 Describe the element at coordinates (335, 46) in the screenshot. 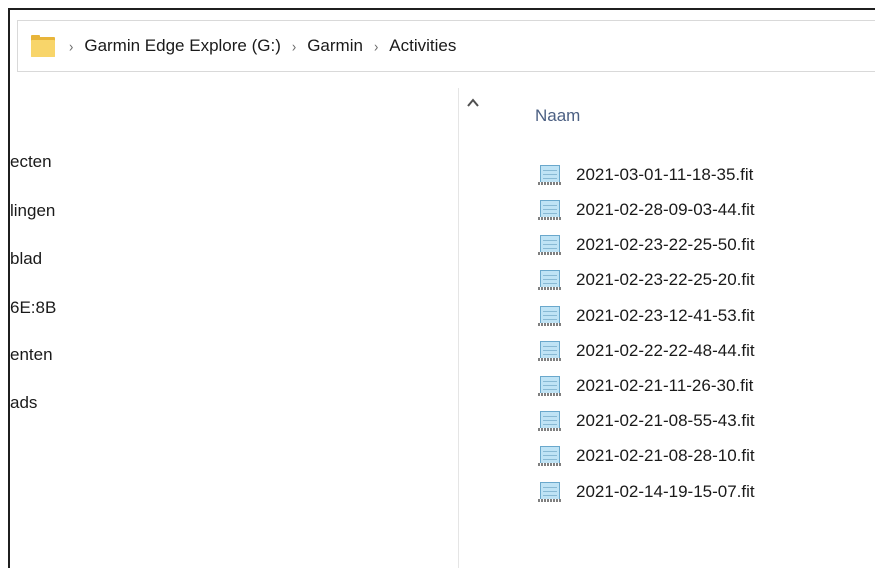

I see `breadcrumb-item-garmin: Garmin` at that location.